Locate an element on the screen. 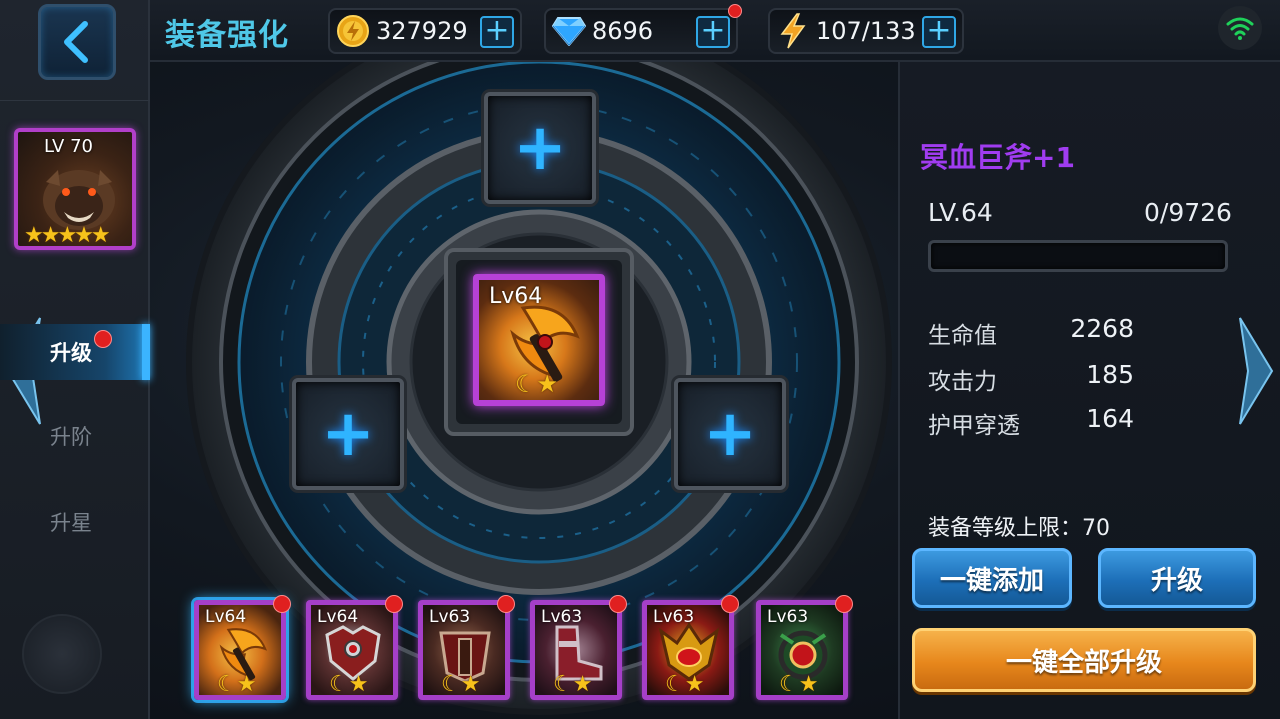 The height and width of the screenshot is (719, 1280). next-item-arrow is located at coordinates (1256, 373).